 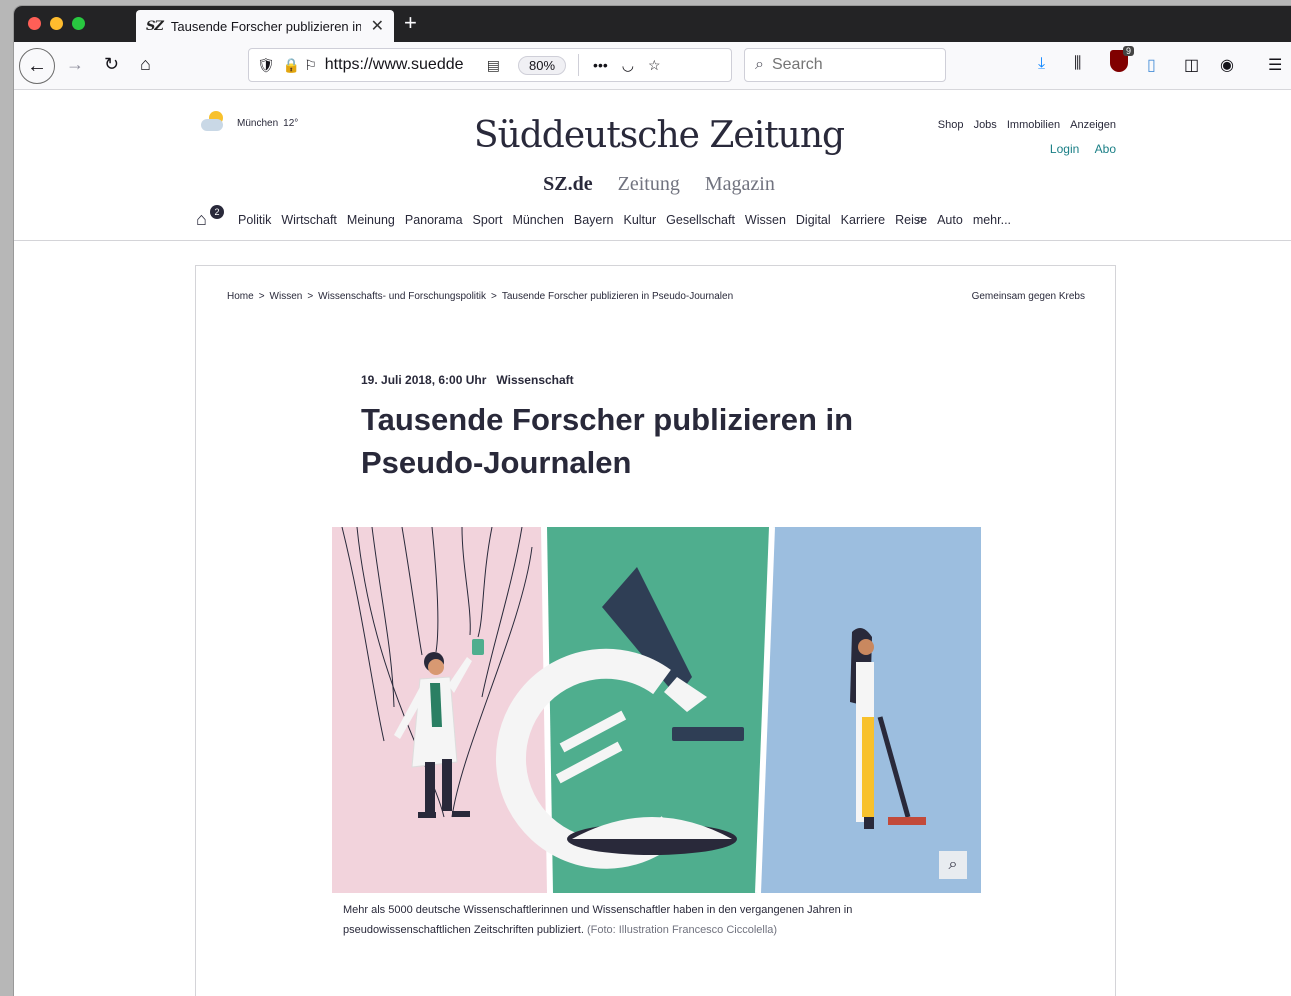 I want to click on zoom-level-button: 80%, so click(x=542, y=65).